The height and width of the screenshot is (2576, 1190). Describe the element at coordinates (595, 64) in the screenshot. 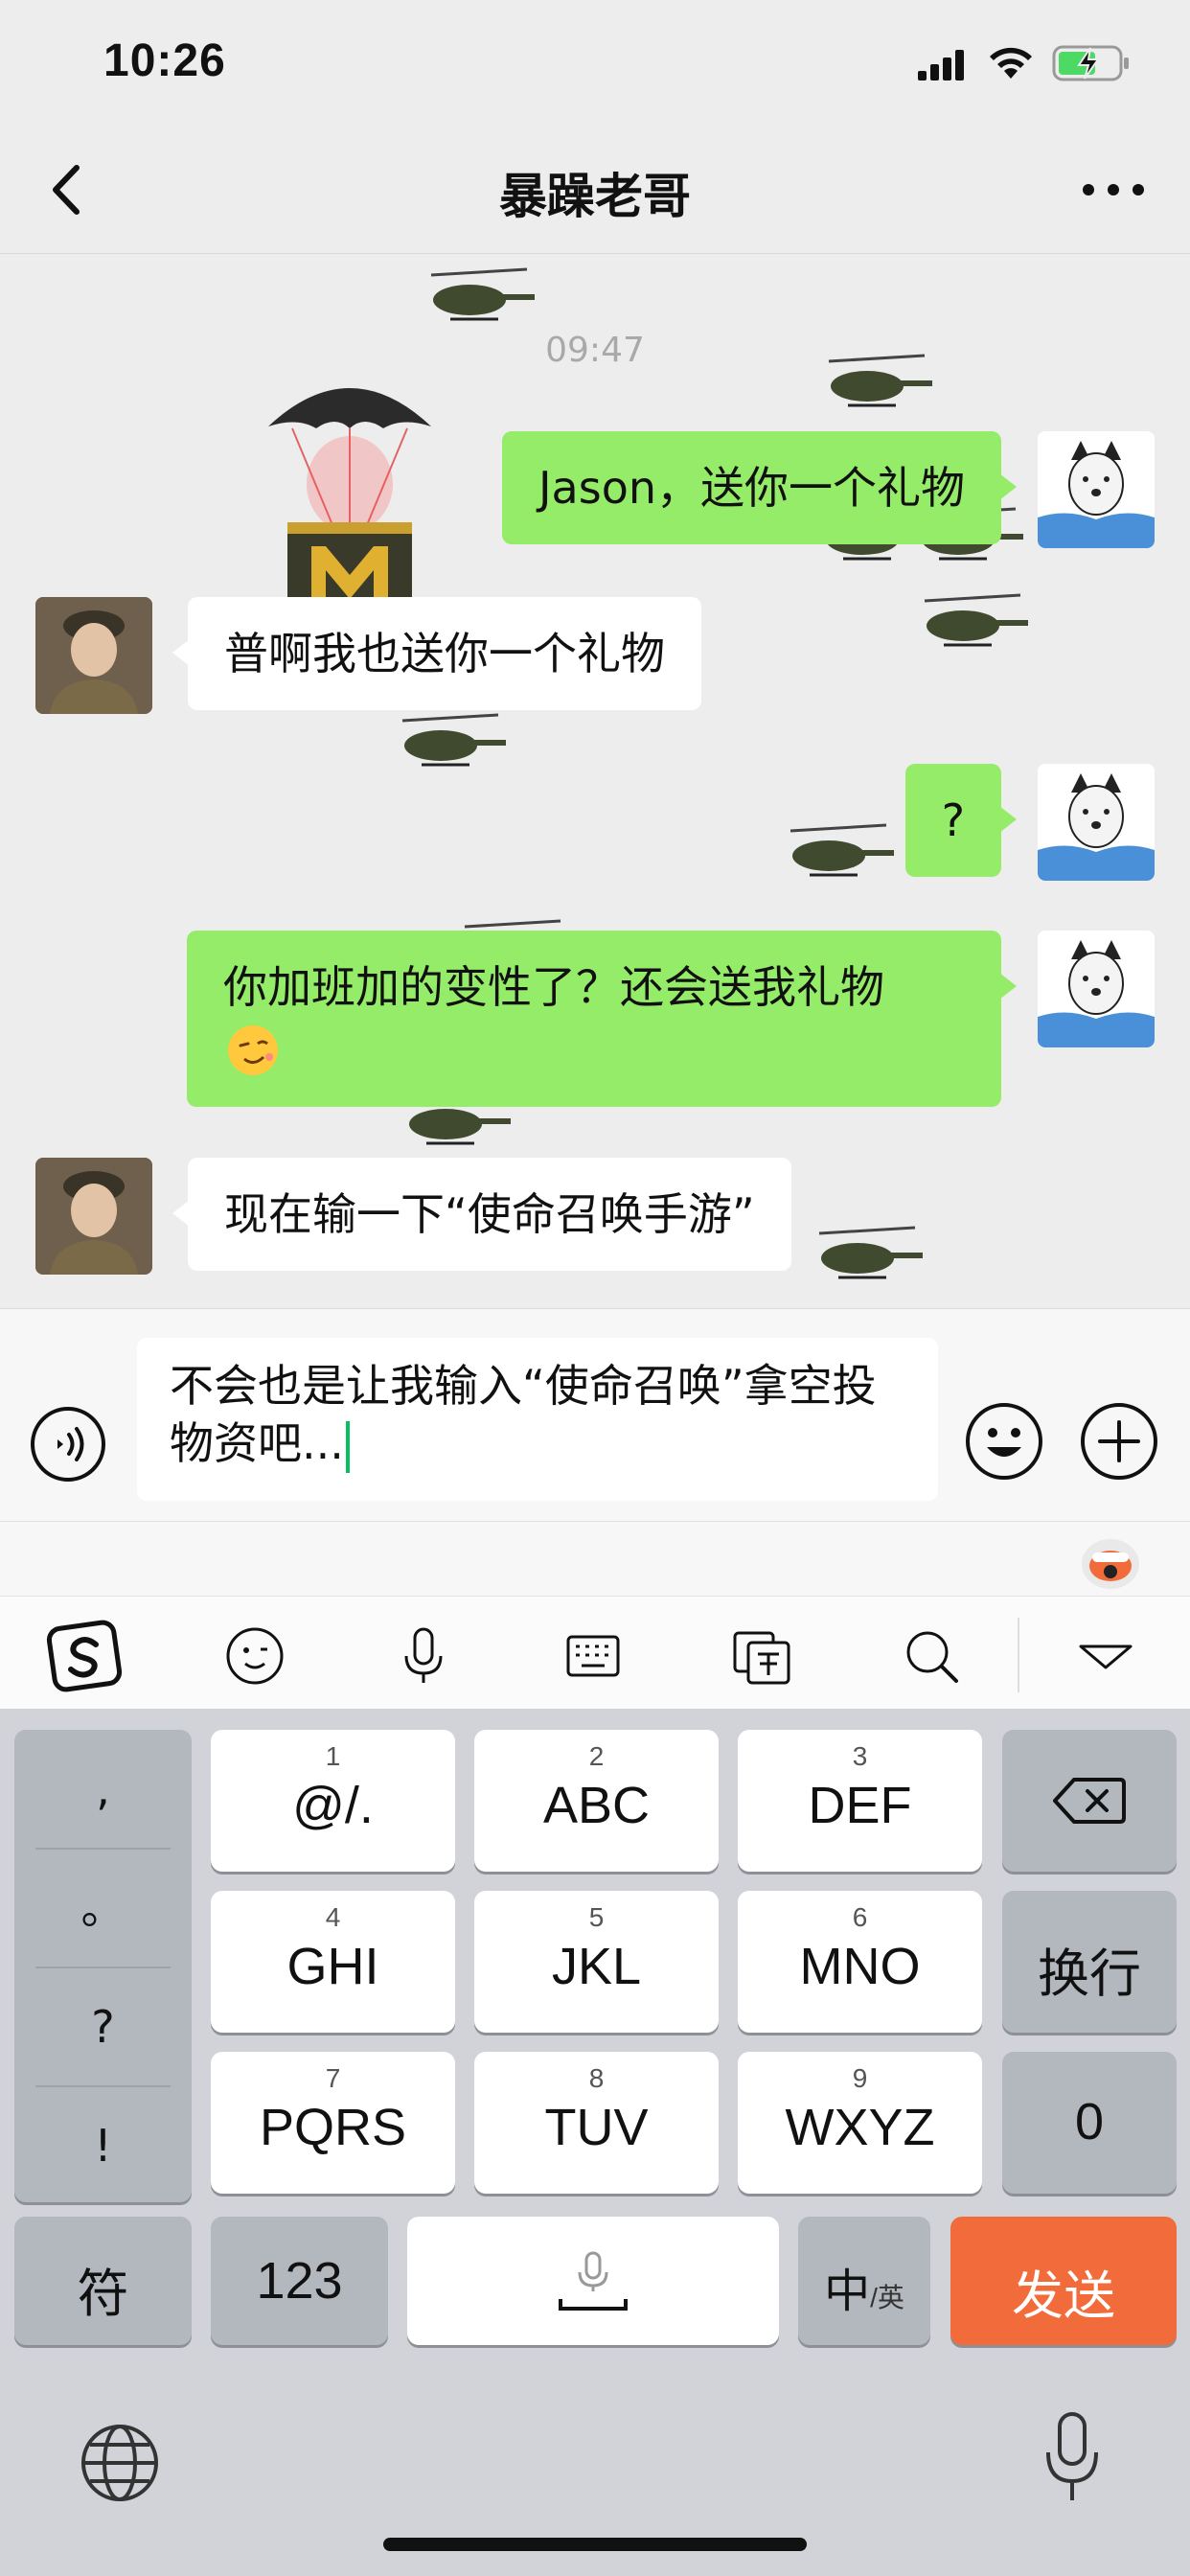

I see `status-bar: 10:26` at that location.